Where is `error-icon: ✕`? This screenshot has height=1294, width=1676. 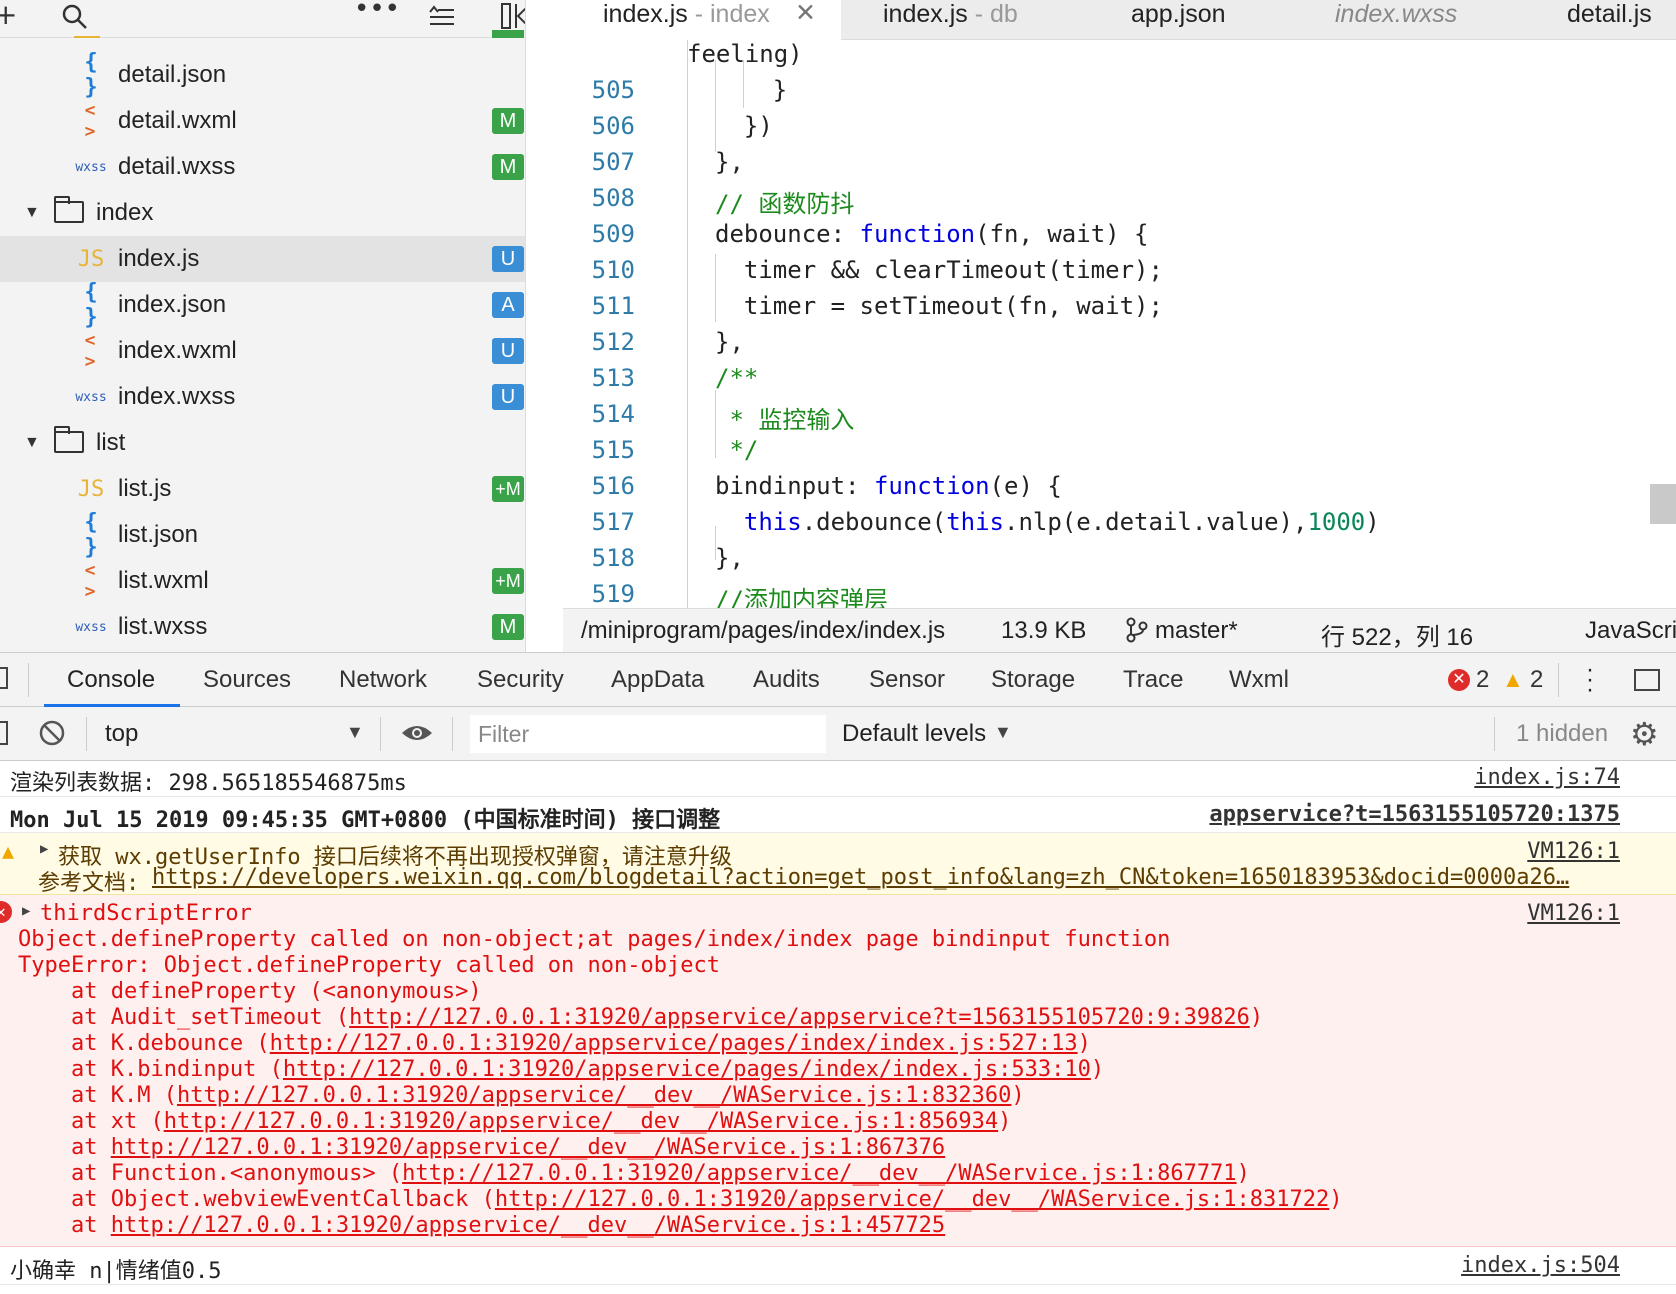 error-icon: ✕ is located at coordinates (6, 912).